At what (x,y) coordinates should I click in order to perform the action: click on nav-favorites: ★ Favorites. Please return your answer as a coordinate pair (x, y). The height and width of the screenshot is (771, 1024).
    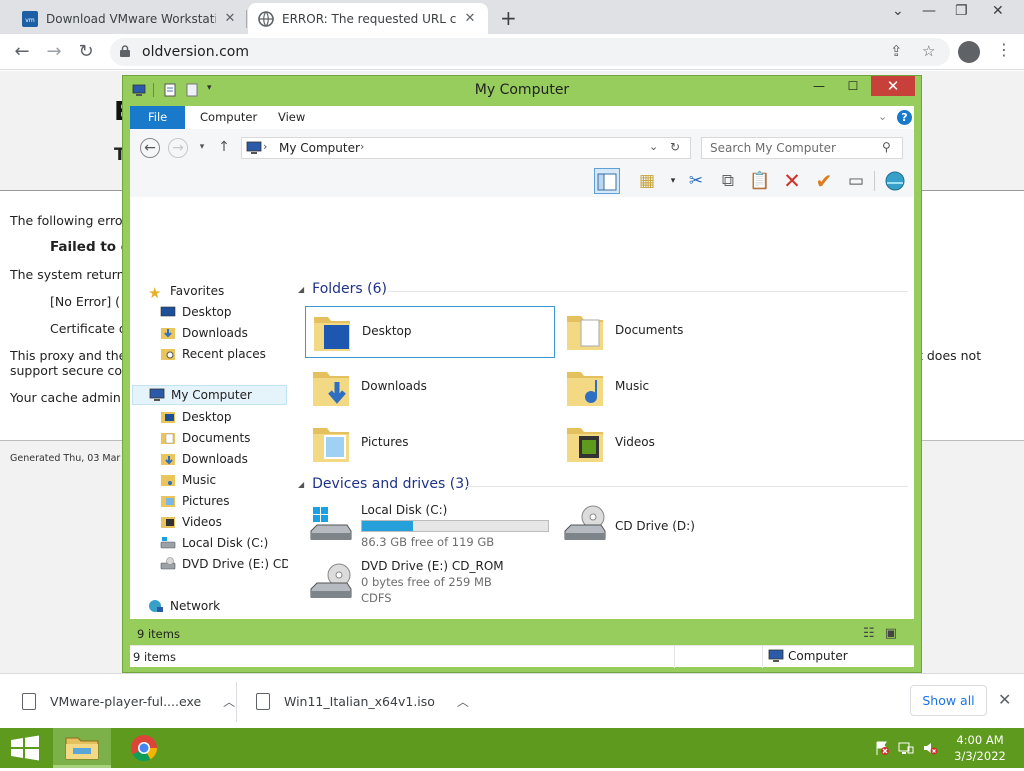
    Looking at the image, I should click on (186, 291).